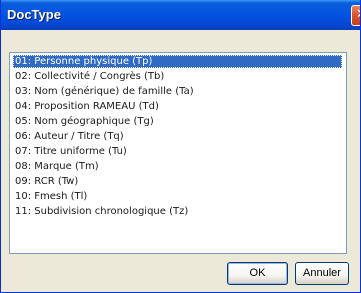  Describe the element at coordinates (355, 15) in the screenshot. I see `close-icon: ✕` at that location.